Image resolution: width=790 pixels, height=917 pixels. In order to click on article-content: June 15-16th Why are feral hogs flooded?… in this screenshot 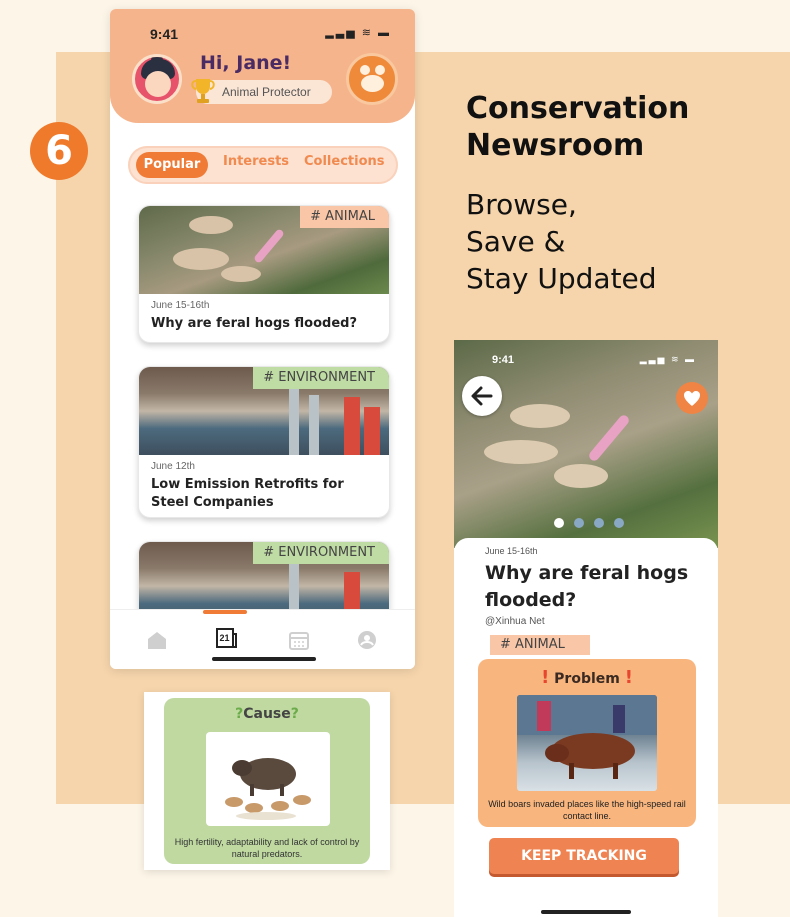, I will do `click(586, 727)`.